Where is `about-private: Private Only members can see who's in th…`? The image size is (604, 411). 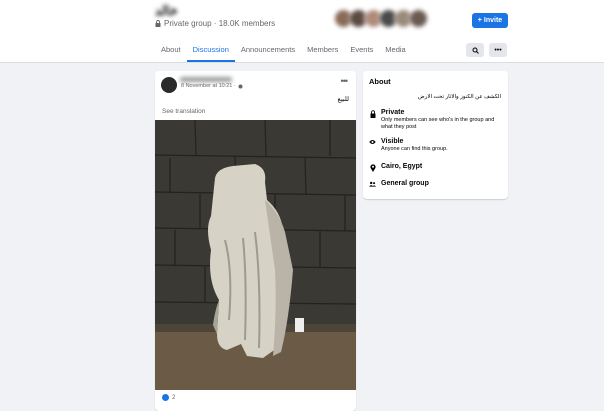
about-private: Private Only members can see who's in th… is located at coordinates (436, 120).